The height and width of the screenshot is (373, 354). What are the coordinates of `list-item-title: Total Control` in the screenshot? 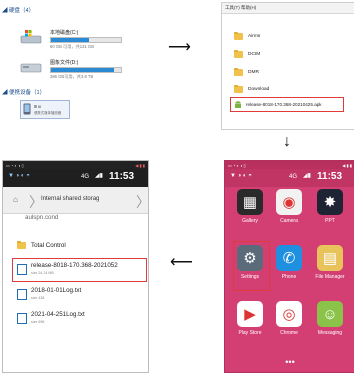 It's located at (48, 245).